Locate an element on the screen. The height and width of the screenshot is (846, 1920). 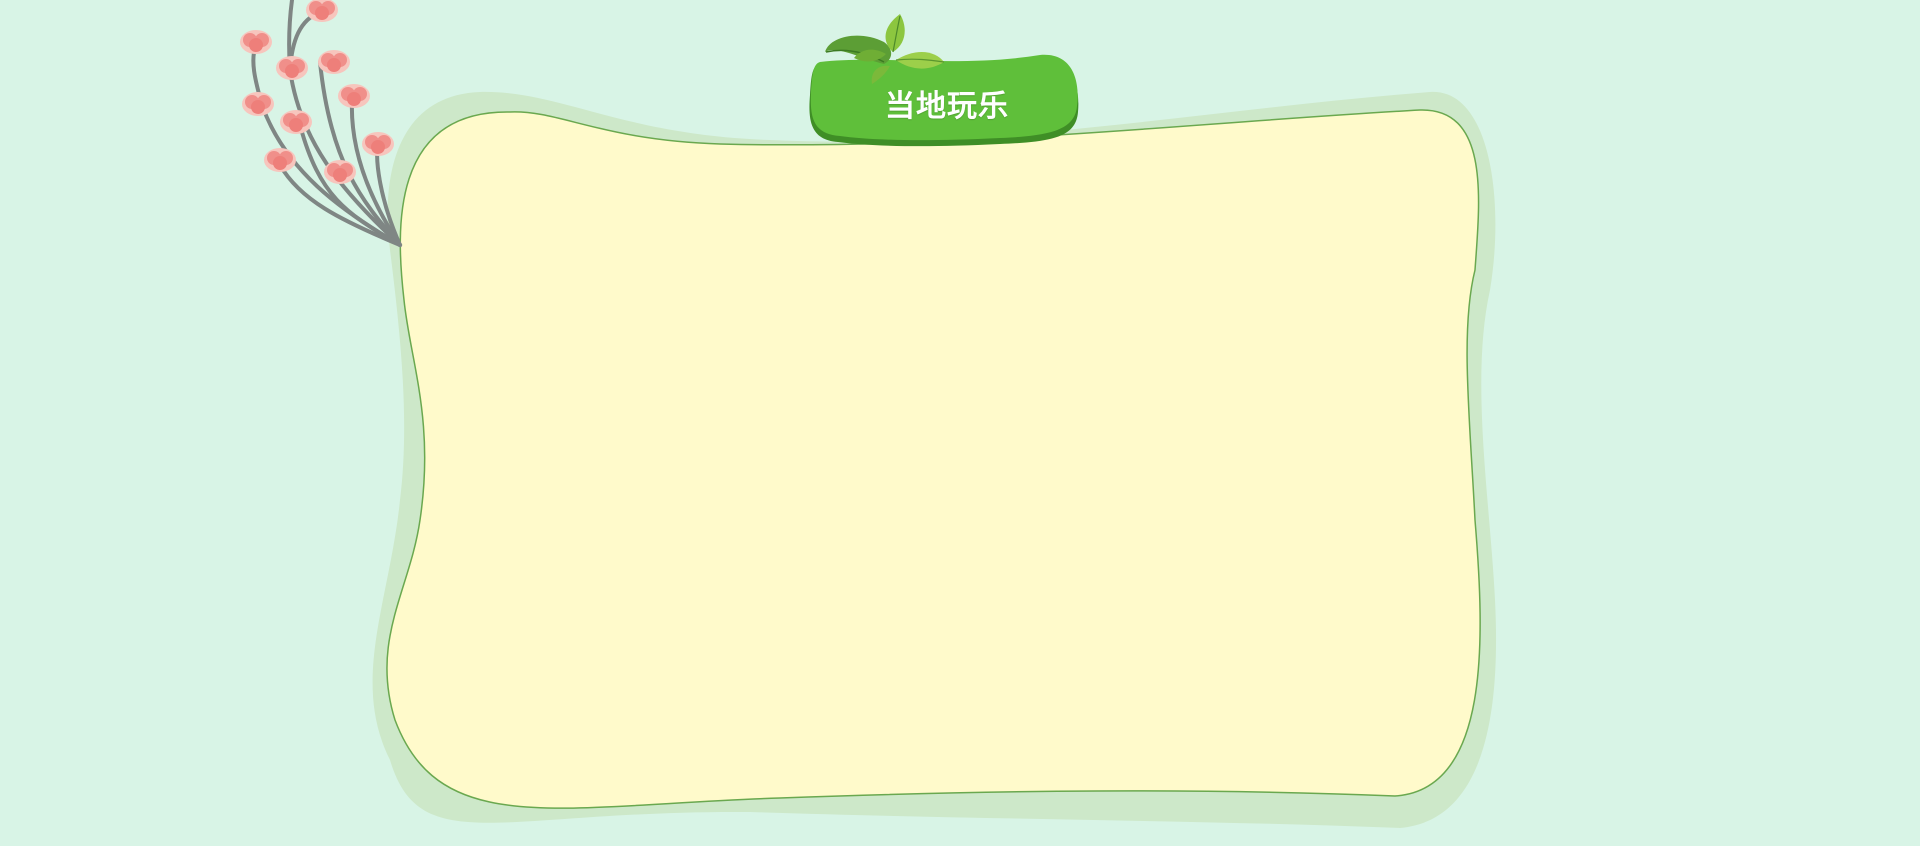
blossom-branch-icon is located at coordinates (326, 123).